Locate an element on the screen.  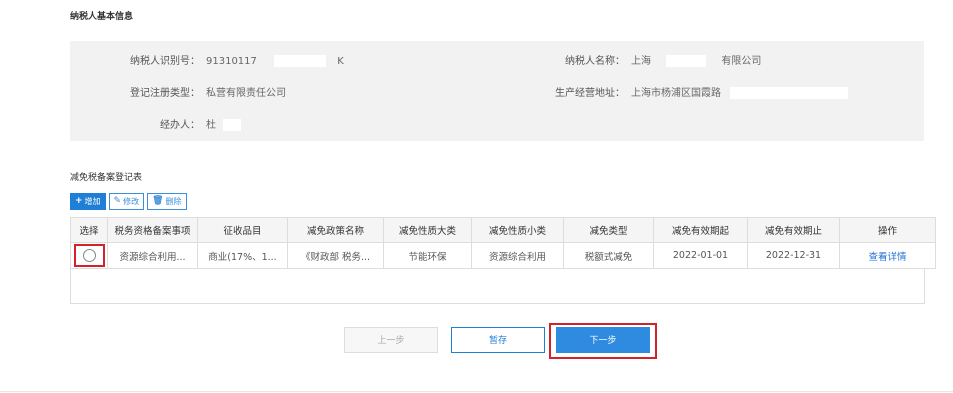
edit-button-label: 修改 is located at coordinates (131, 201).